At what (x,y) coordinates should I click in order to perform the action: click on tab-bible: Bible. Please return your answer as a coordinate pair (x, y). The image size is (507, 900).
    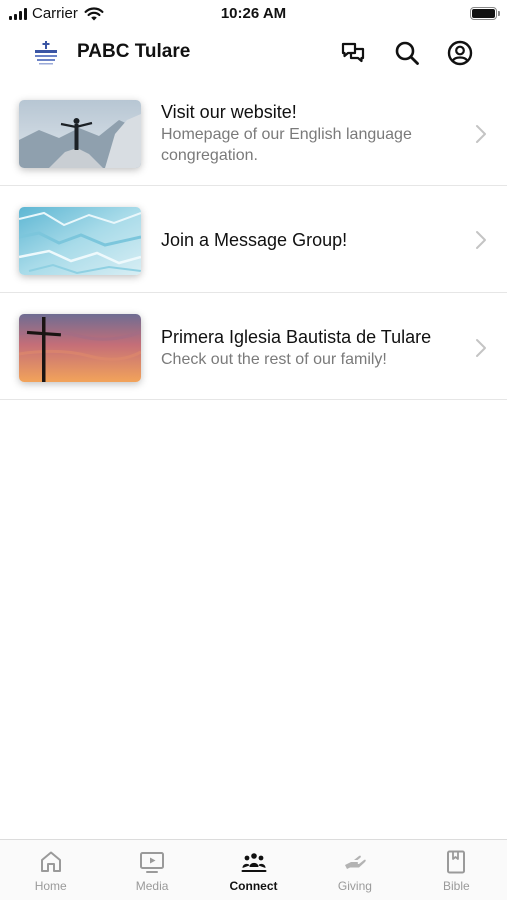
    Looking at the image, I should click on (456, 870).